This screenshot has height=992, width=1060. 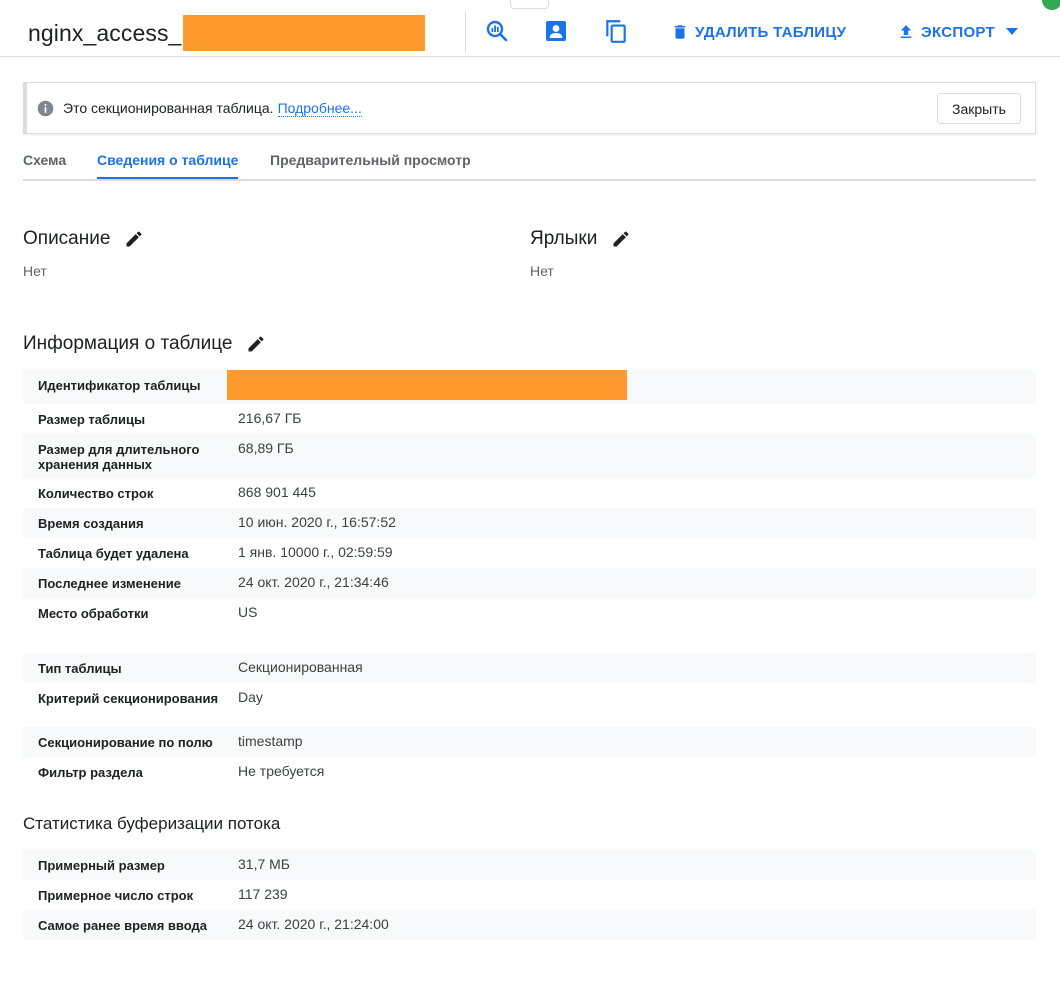 What do you see at coordinates (616, 31) in the screenshot?
I see `copy-icon` at bounding box center [616, 31].